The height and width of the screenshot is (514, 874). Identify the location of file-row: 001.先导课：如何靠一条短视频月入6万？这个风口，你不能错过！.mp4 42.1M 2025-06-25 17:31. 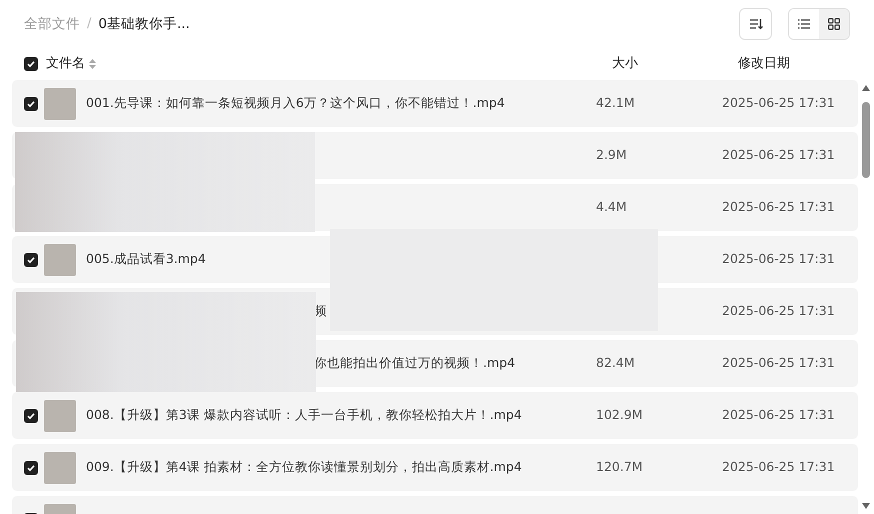
(435, 103).